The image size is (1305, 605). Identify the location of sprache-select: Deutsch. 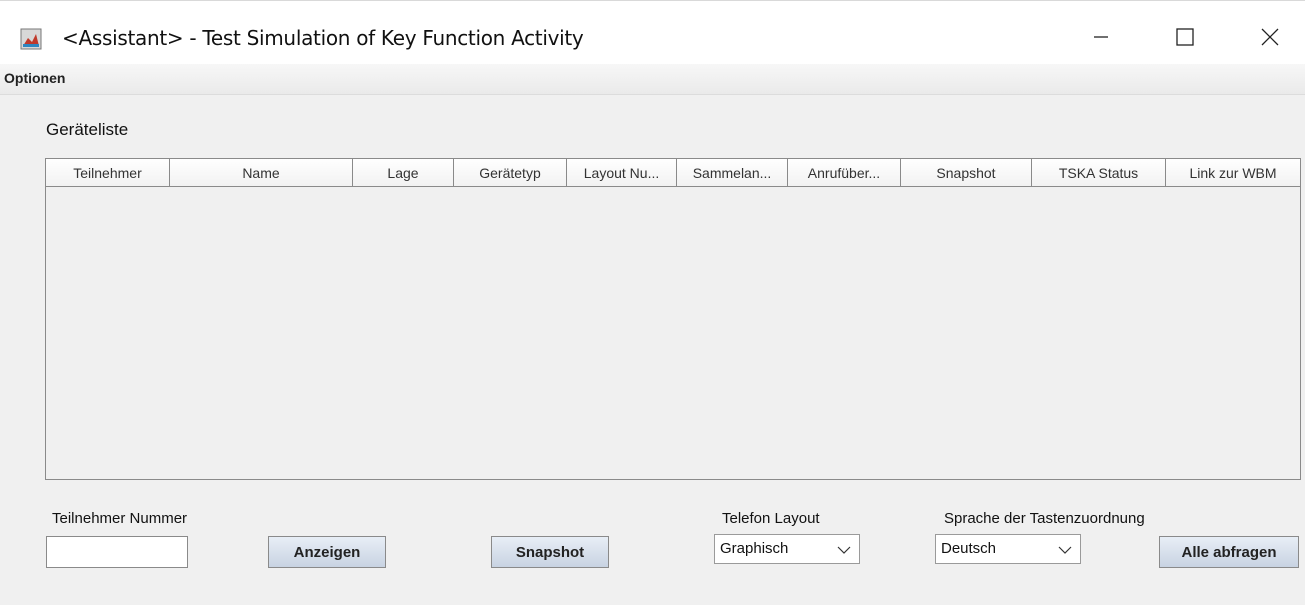
(1008, 549).